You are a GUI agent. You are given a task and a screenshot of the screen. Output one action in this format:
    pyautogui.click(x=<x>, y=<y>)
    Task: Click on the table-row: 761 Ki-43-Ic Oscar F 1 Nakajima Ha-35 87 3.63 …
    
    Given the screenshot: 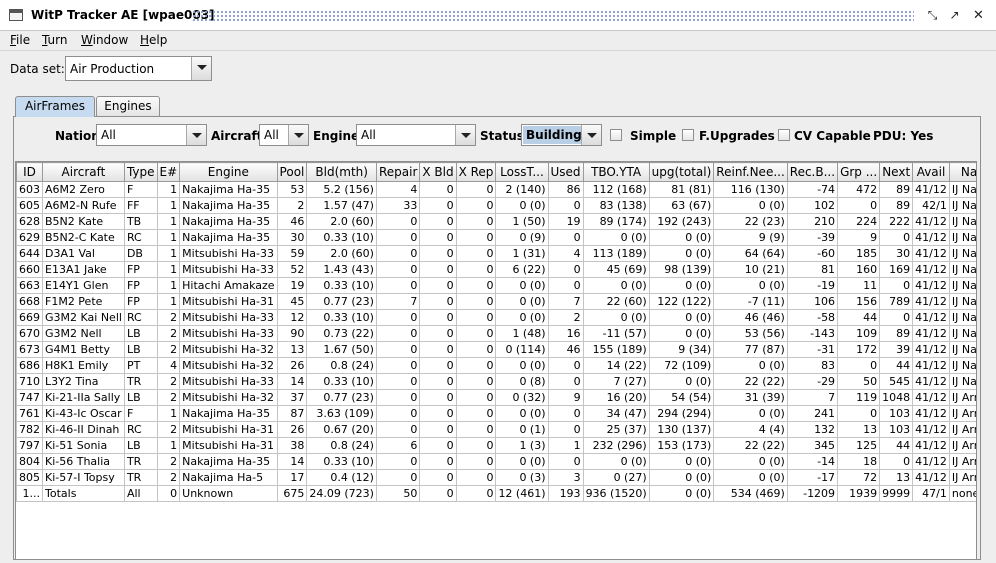 What is the action you would take?
    pyautogui.click(x=496, y=413)
    